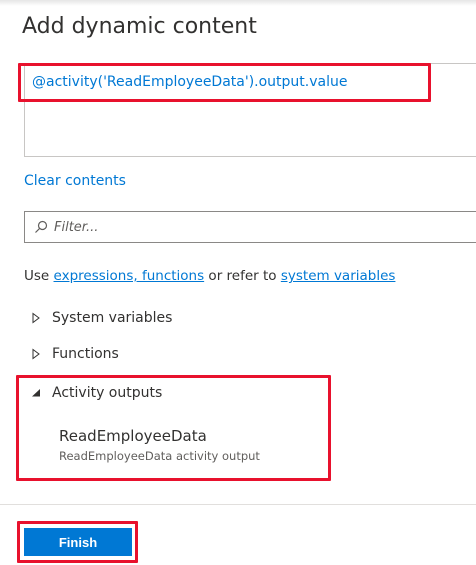  I want to click on footer-divider, so click(238, 504).